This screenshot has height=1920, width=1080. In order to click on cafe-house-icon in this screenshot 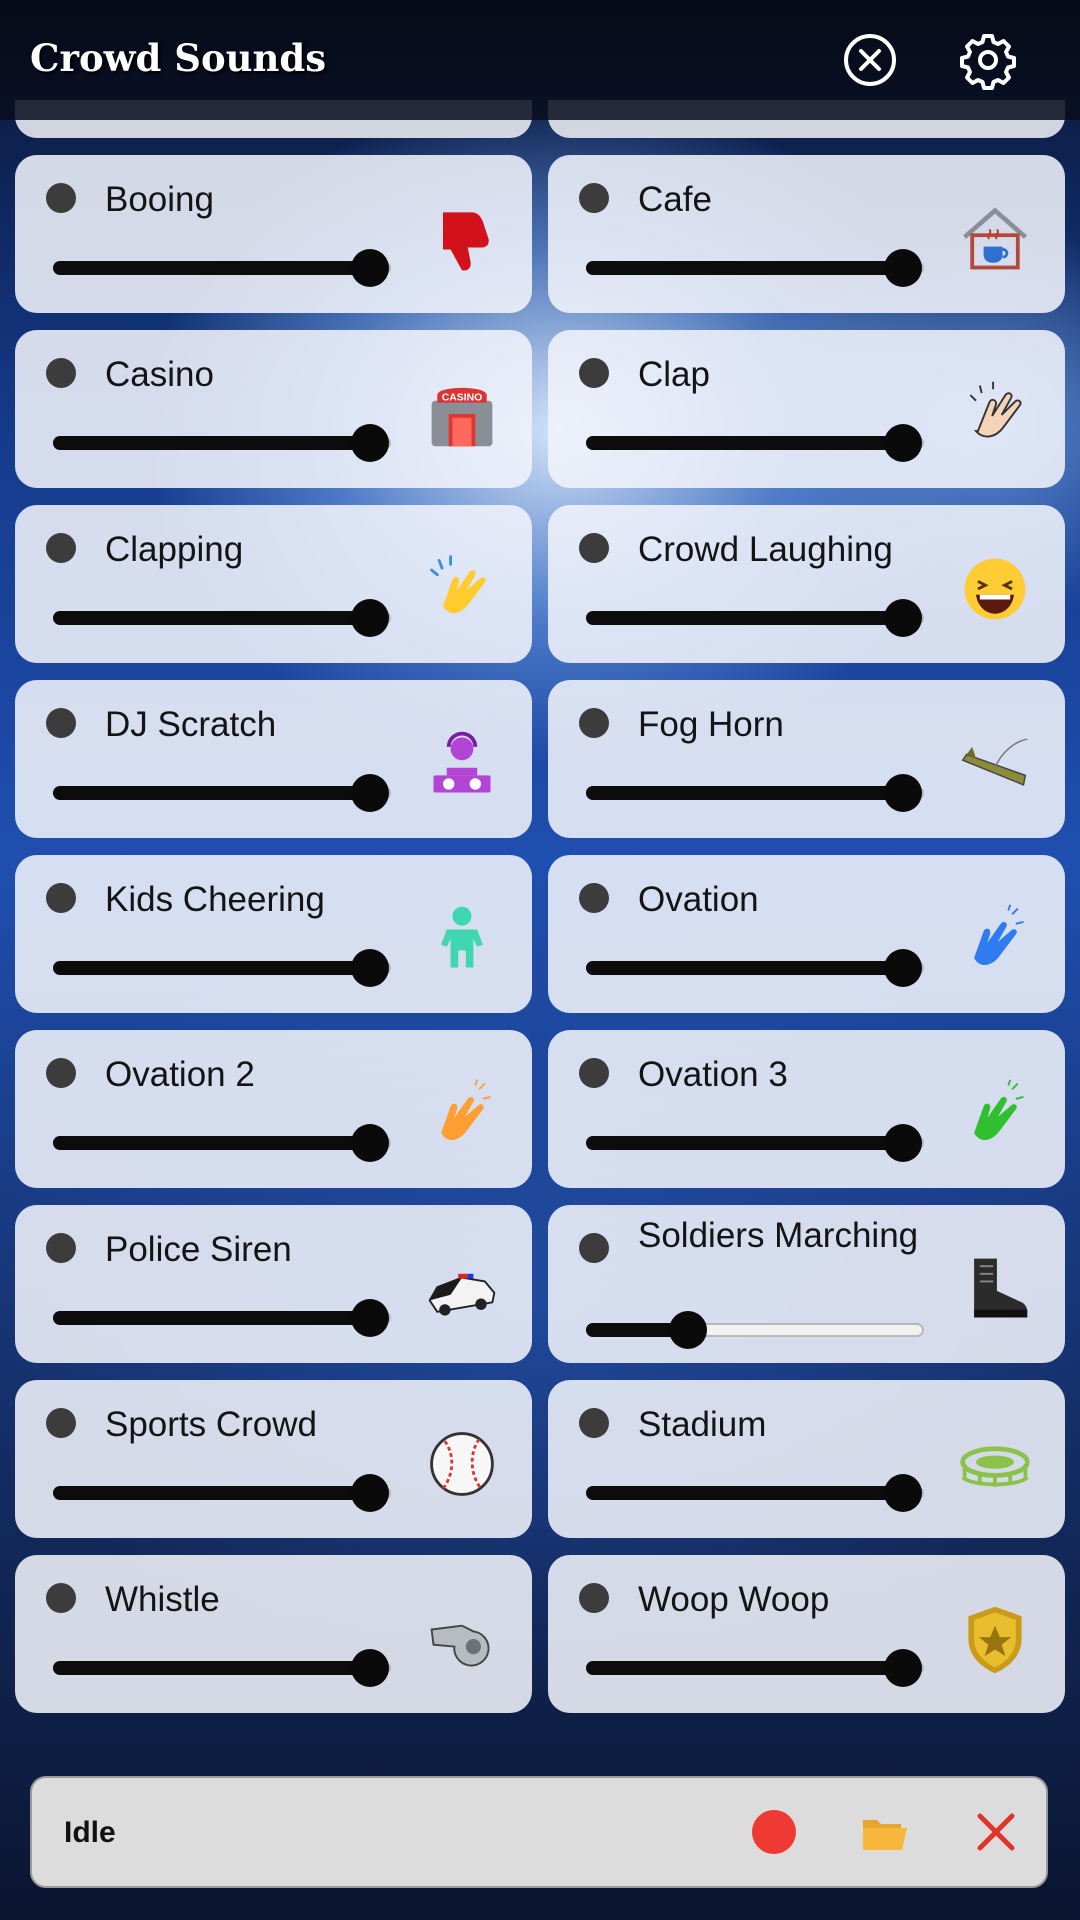, I will do `click(995, 239)`.